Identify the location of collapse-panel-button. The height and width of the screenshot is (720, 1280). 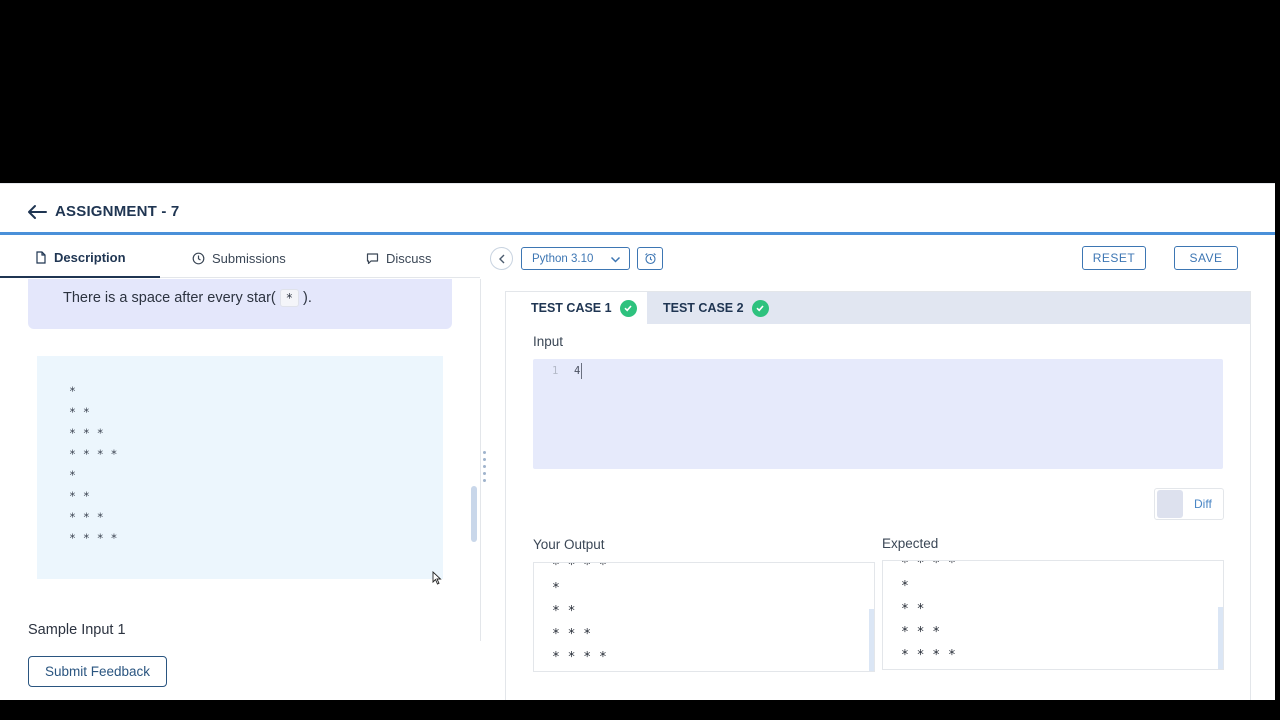
(501, 258).